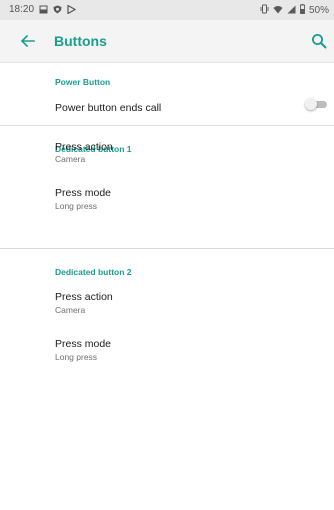  Describe the element at coordinates (264, 10) in the screenshot. I see `vibrate-icon` at that location.